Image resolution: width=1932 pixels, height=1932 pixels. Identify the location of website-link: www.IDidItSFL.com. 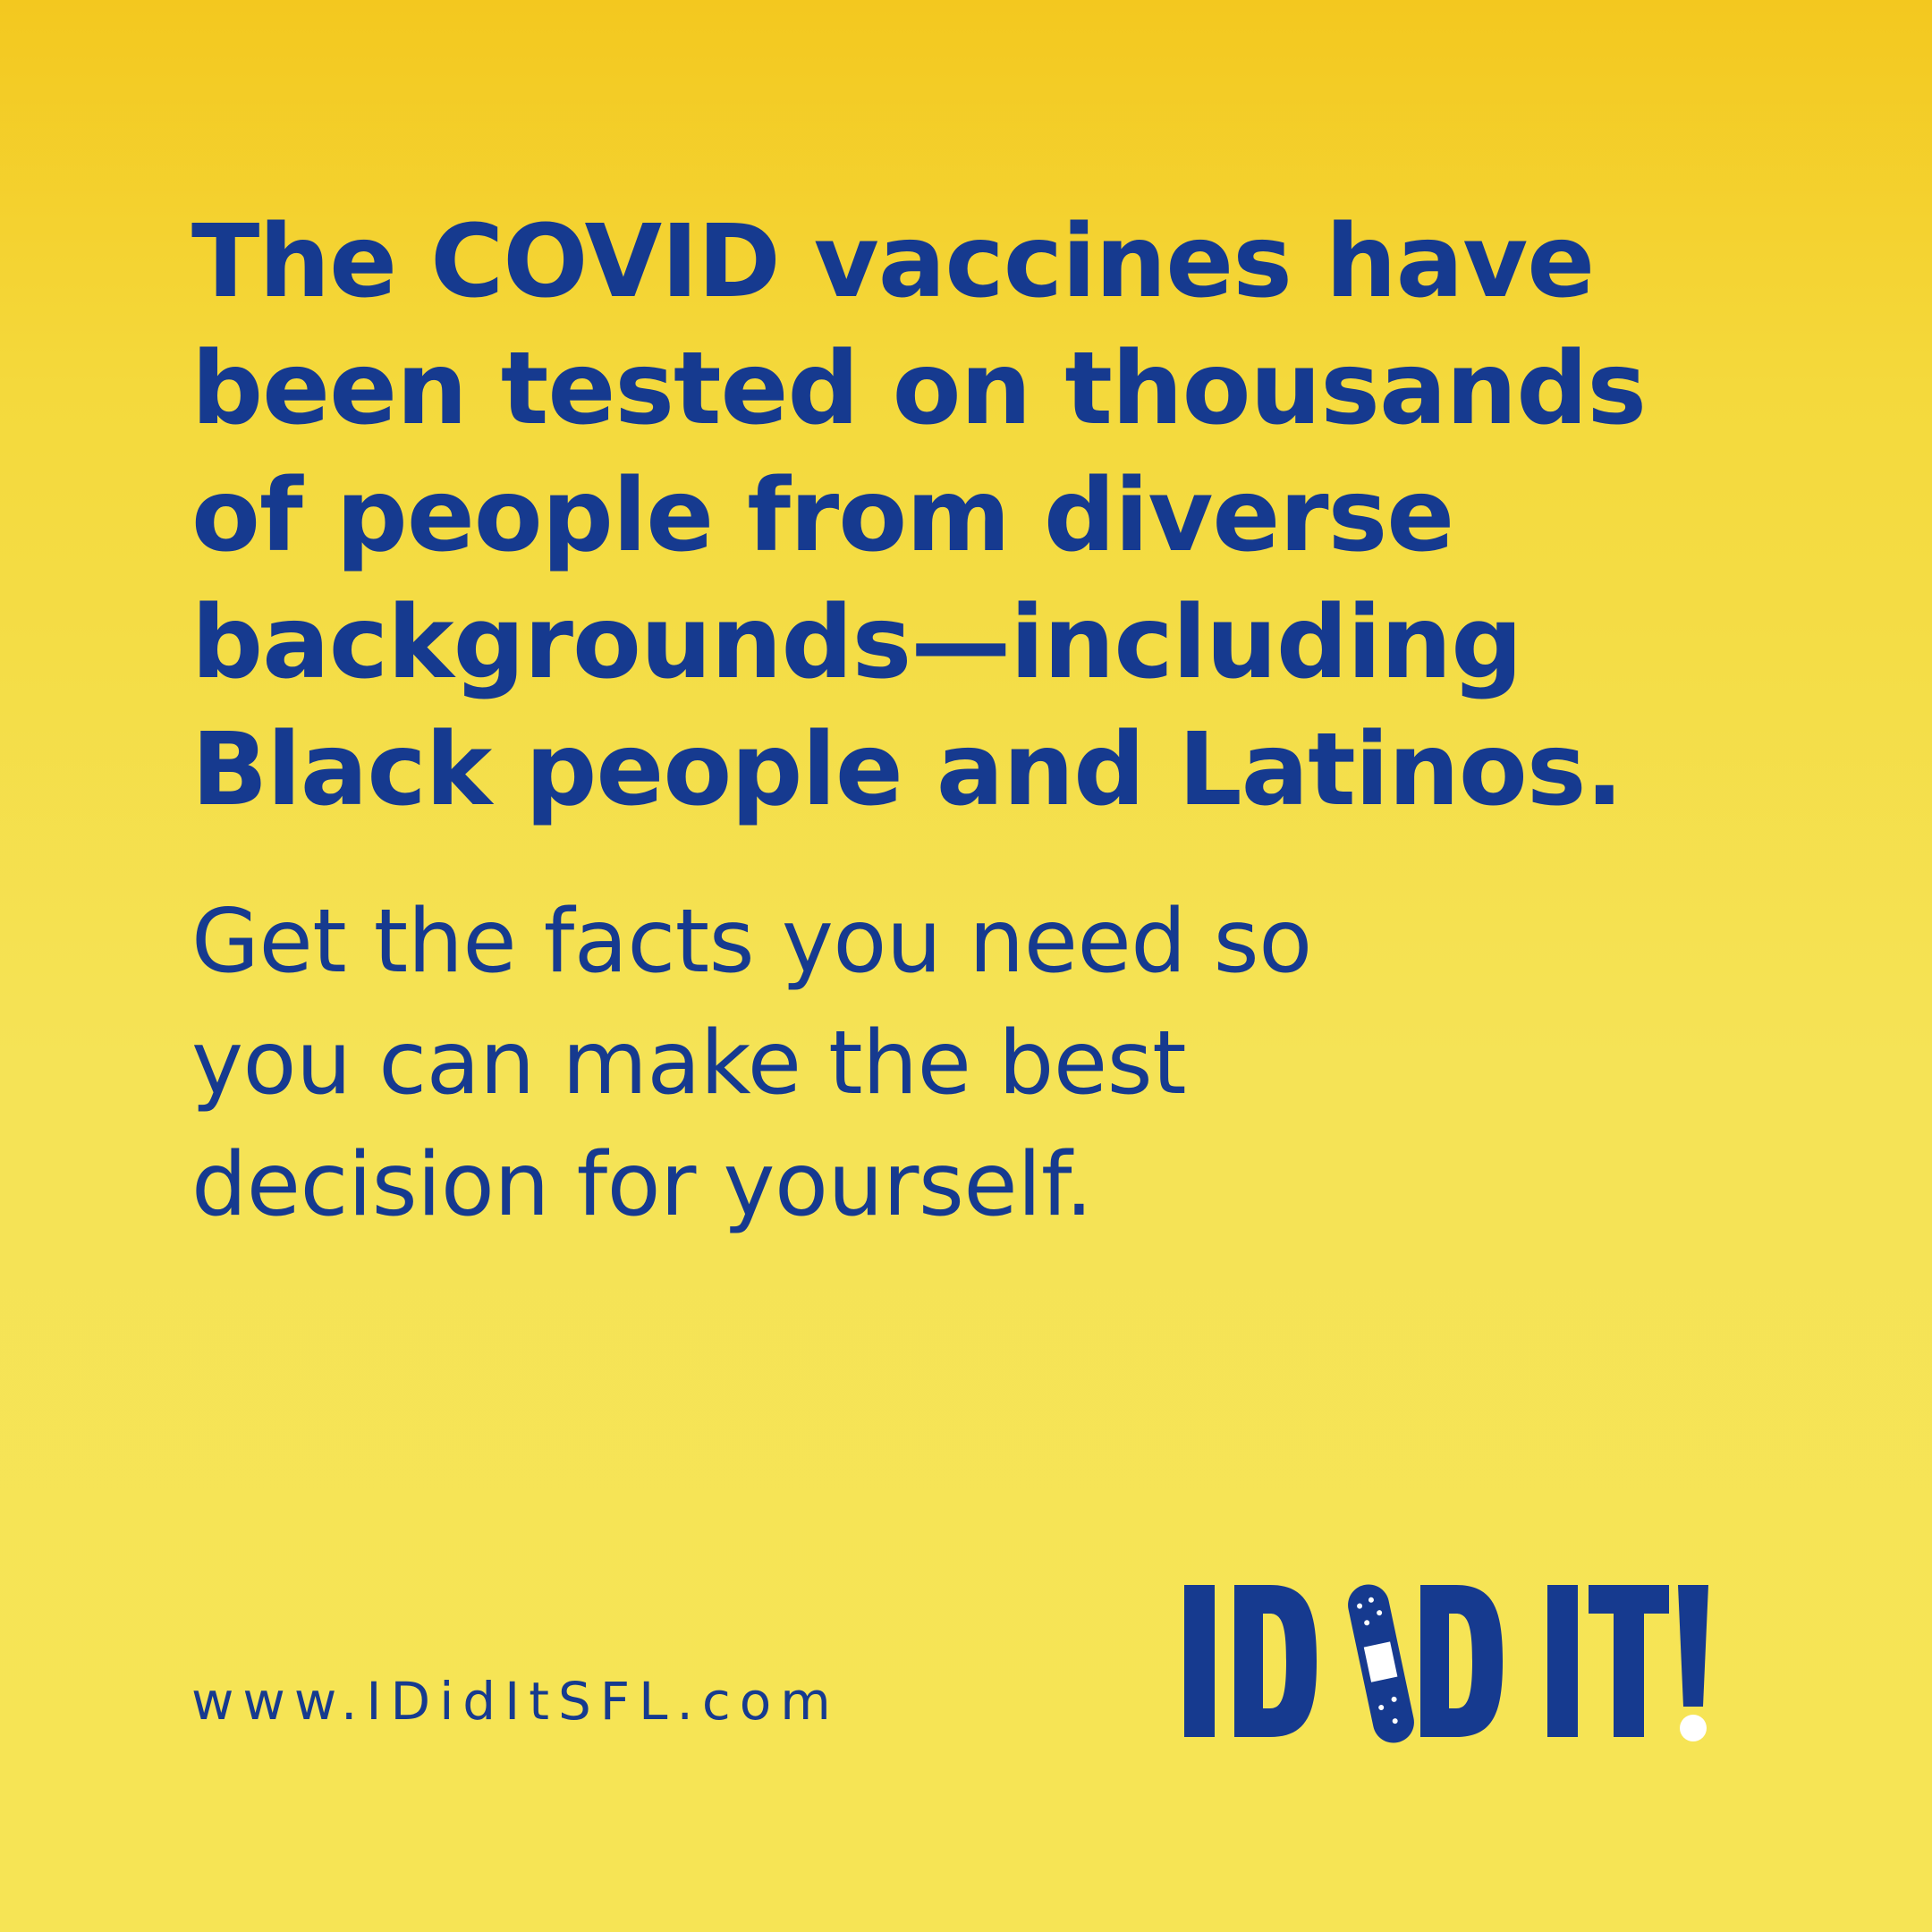
(515, 1701).